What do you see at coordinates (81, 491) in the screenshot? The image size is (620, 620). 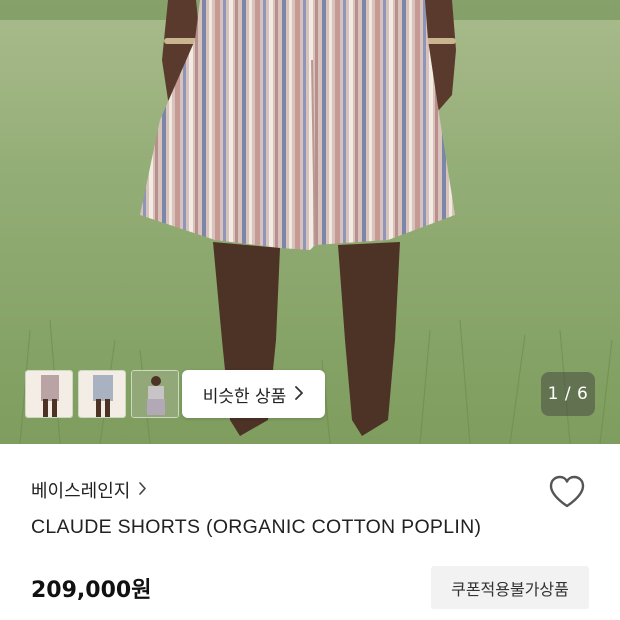 I see `brand-name: 베이스레인지` at bounding box center [81, 491].